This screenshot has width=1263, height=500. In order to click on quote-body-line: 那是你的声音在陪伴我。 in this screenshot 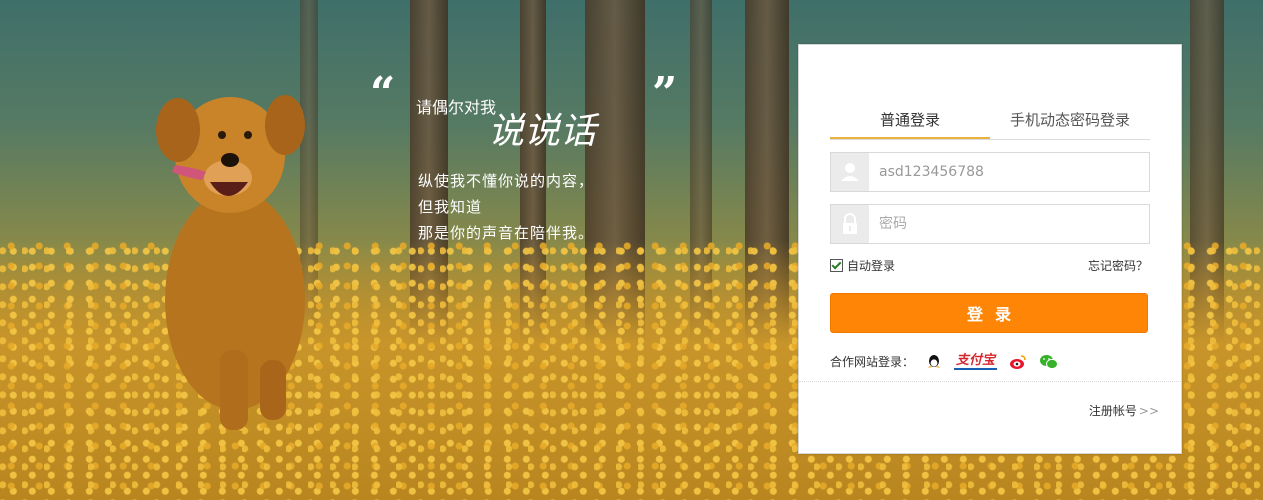, I will do `click(506, 233)`.